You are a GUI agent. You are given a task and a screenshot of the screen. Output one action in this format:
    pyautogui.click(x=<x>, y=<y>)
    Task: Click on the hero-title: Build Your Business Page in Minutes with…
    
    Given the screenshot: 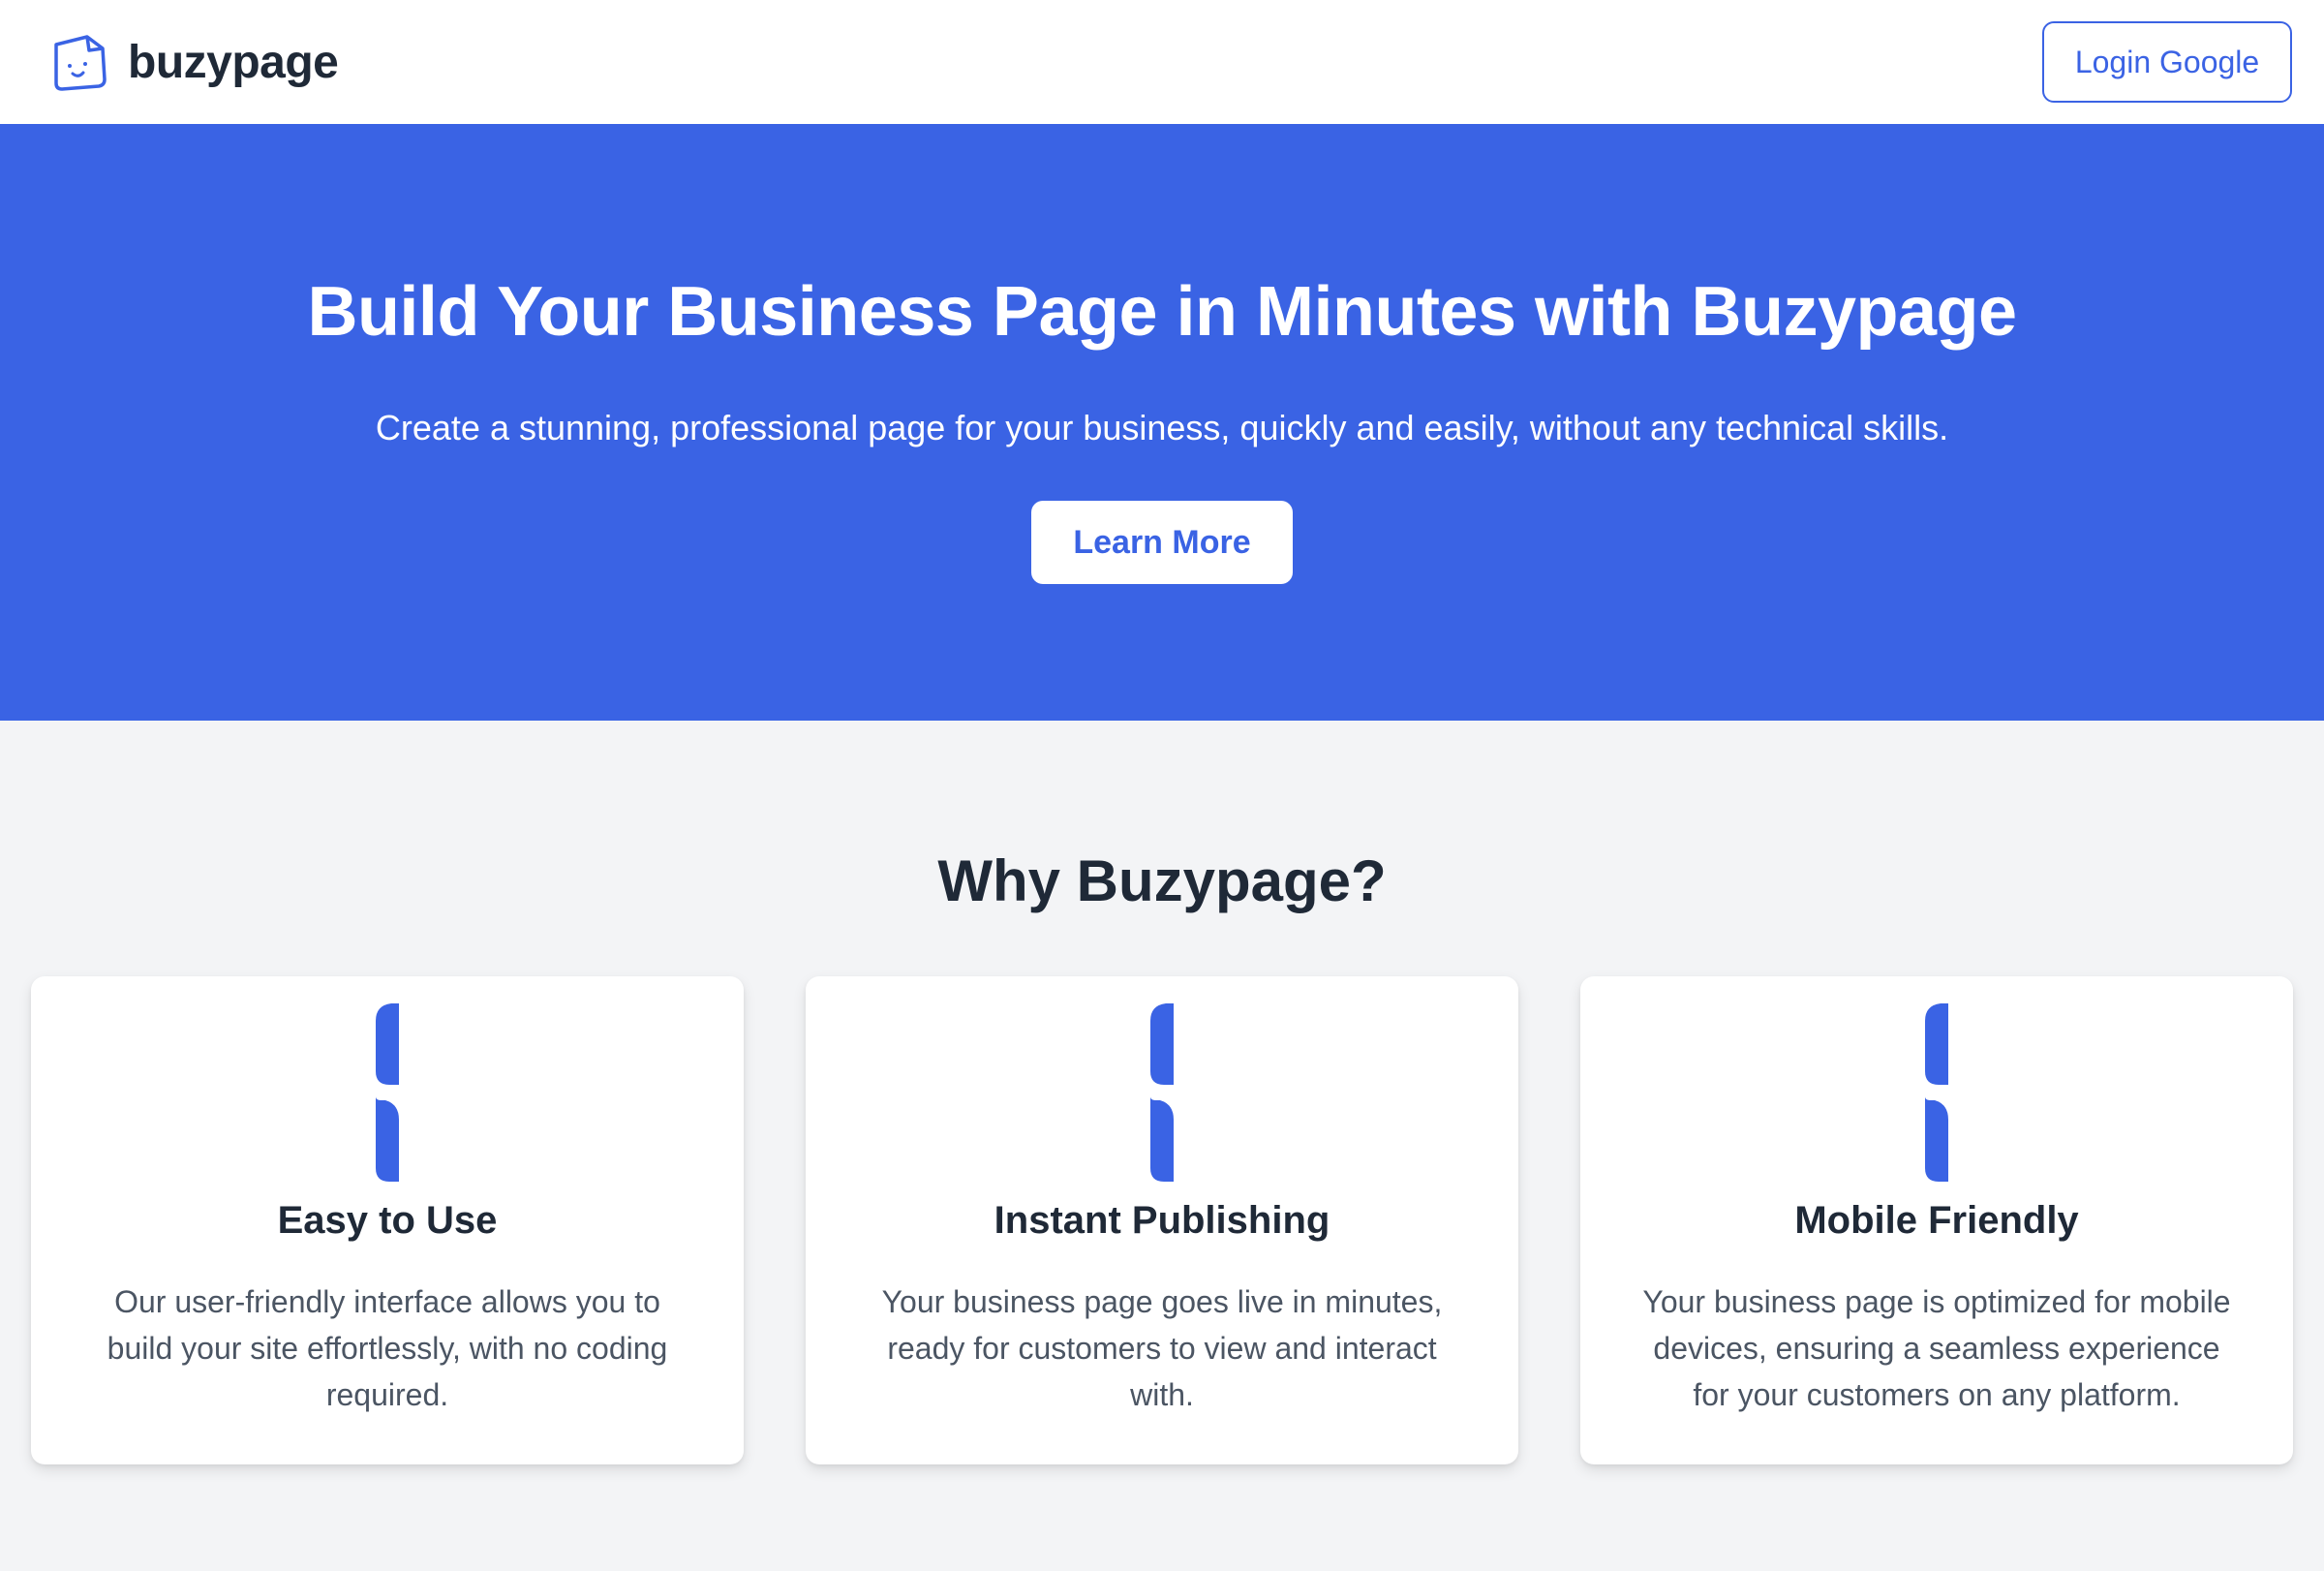 What is the action you would take?
    pyautogui.click(x=1162, y=312)
    